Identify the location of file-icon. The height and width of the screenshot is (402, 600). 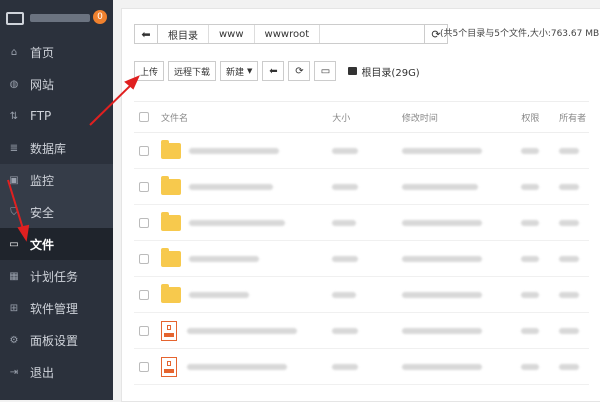
(168, 330).